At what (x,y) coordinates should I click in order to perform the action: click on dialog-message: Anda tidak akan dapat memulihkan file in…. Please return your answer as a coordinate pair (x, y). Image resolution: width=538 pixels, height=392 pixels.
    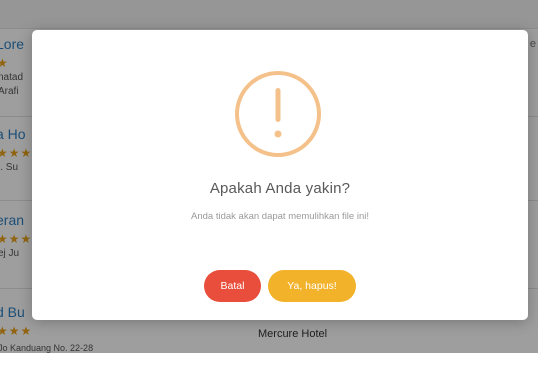
    Looking at the image, I should click on (280, 216).